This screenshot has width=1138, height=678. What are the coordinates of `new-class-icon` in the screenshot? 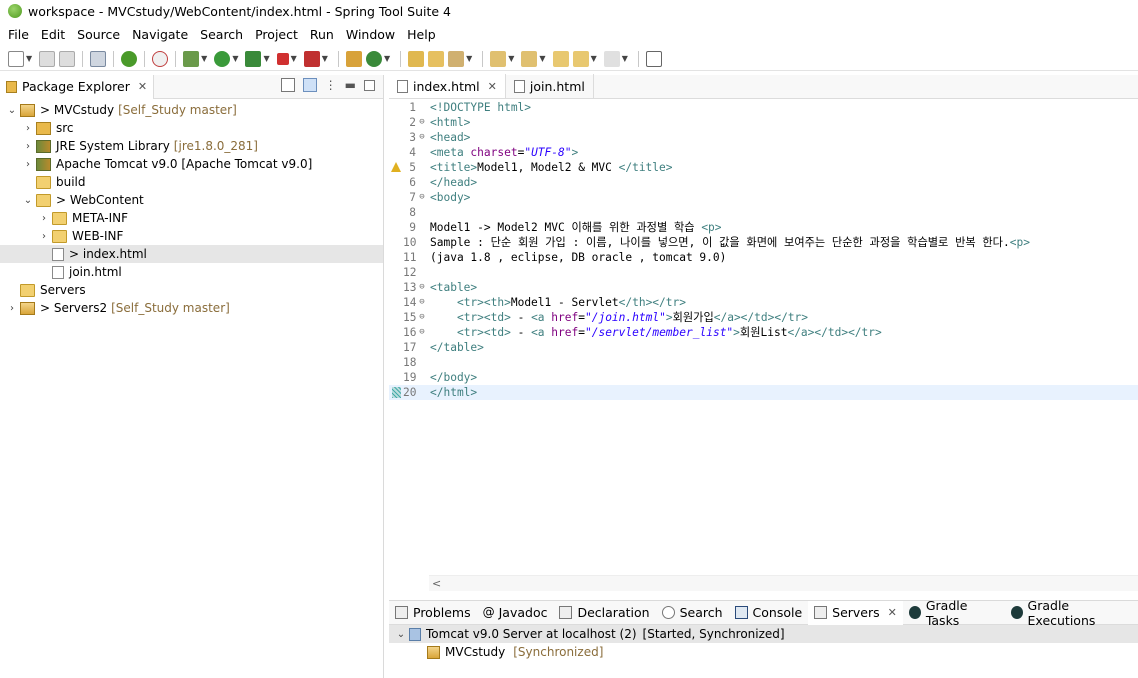 It's located at (373, 58).